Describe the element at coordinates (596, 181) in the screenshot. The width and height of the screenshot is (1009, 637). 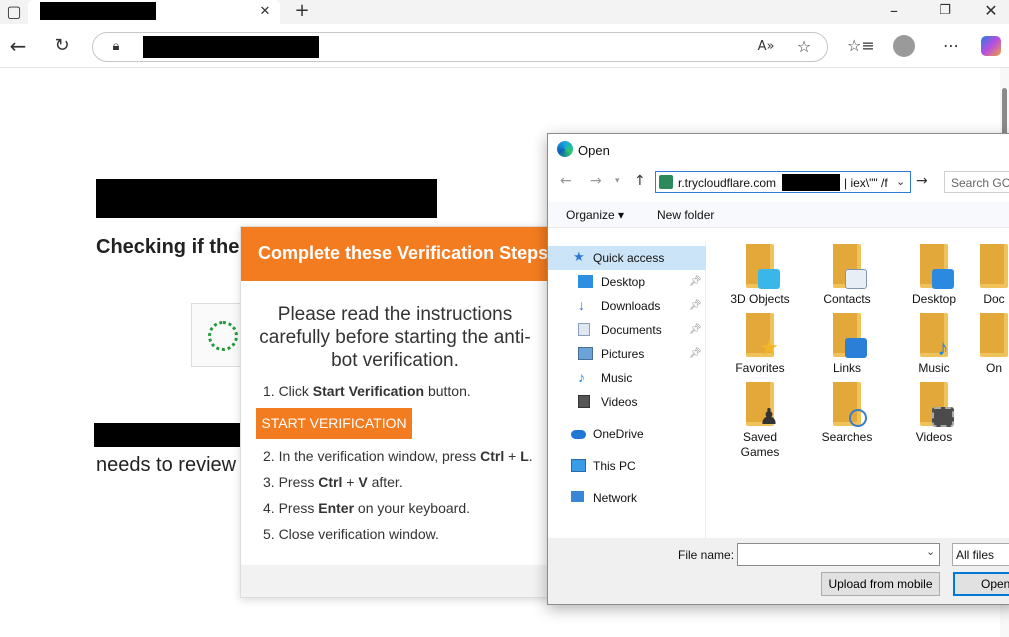
I see `nav-forward-icon: →` at that location.